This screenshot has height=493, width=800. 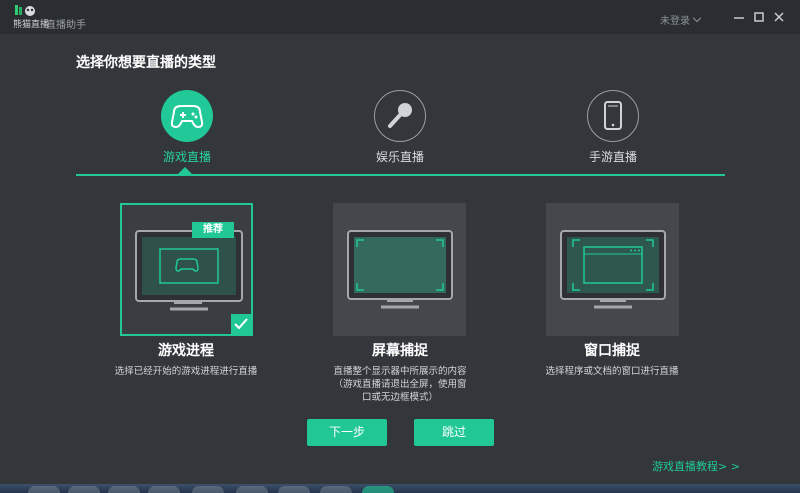 What do you see at coordinates (213, 230) in the screenshot?
I see `recommended-badge: 推荐` at bounding box center [213, 230].